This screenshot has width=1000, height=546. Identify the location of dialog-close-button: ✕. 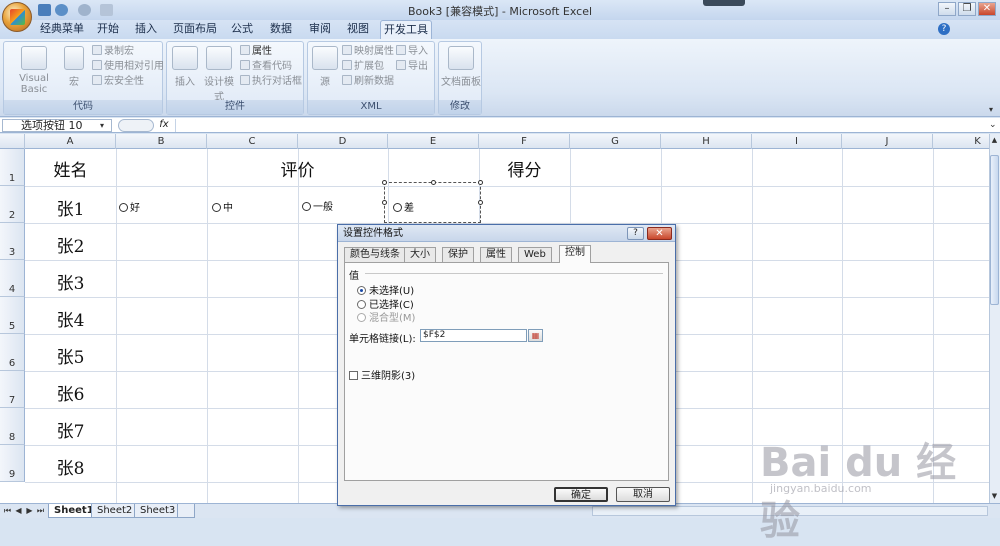
(659, 233).